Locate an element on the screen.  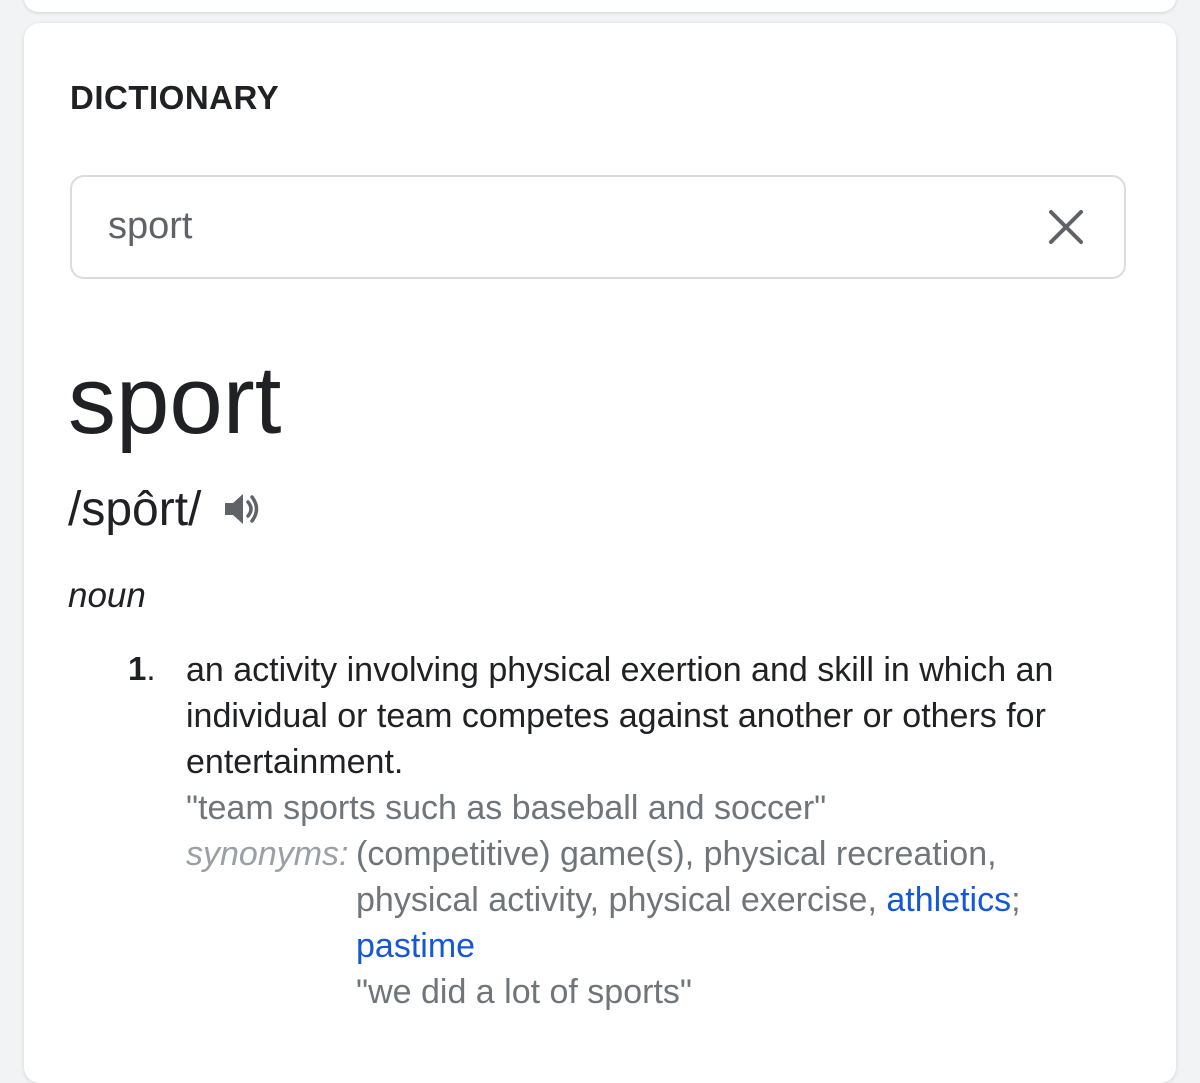
definition-number-value: 1 is located at coordinates (137, 668).